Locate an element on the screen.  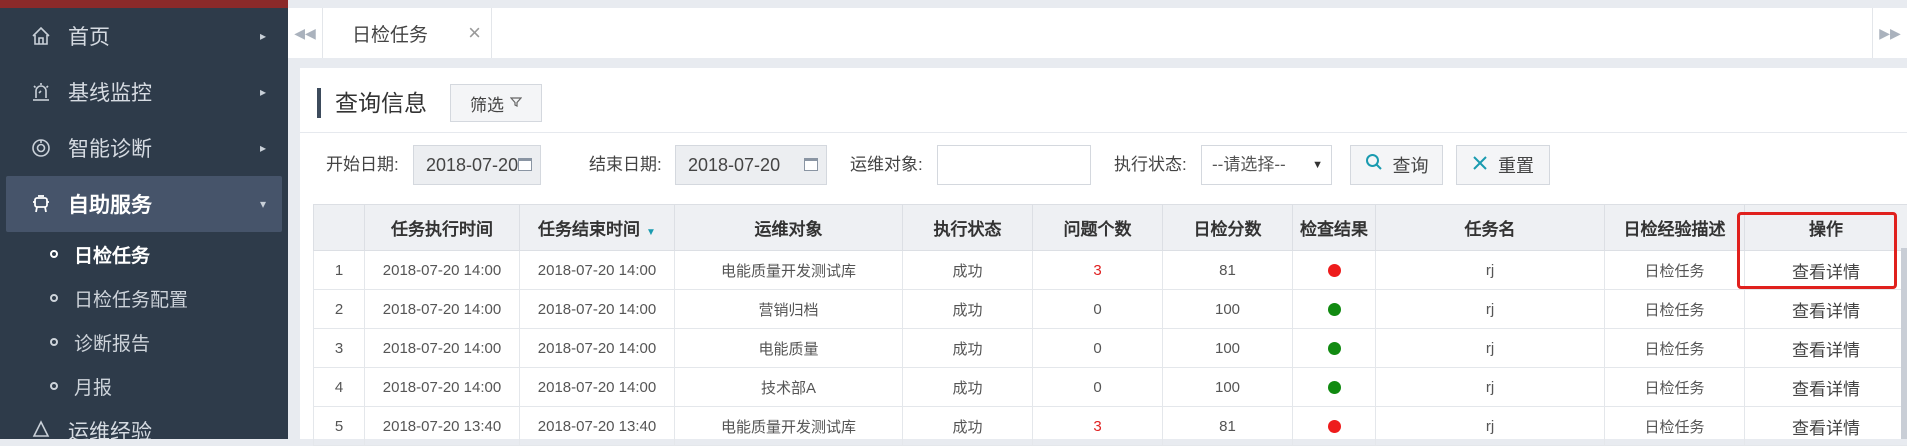
start-date-input: 2018-07-20 is located at coordinates (477, 165).